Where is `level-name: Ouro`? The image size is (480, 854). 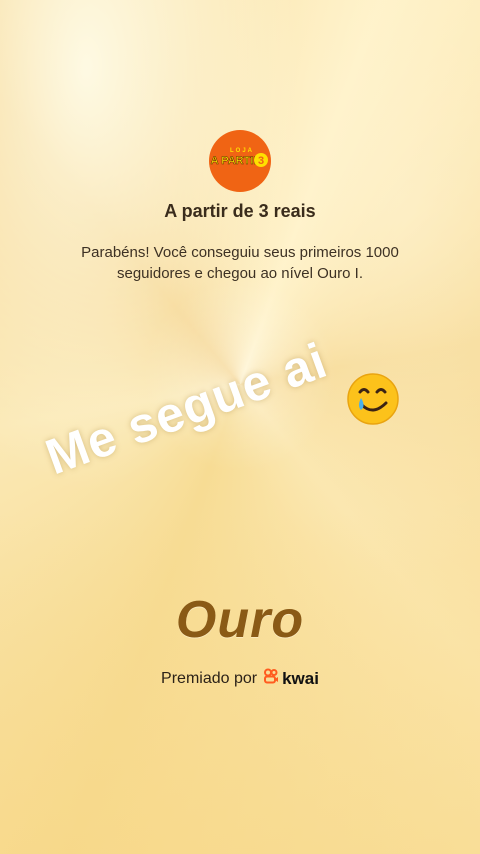 level-name: Ouro is located at coordinates (240, 620).